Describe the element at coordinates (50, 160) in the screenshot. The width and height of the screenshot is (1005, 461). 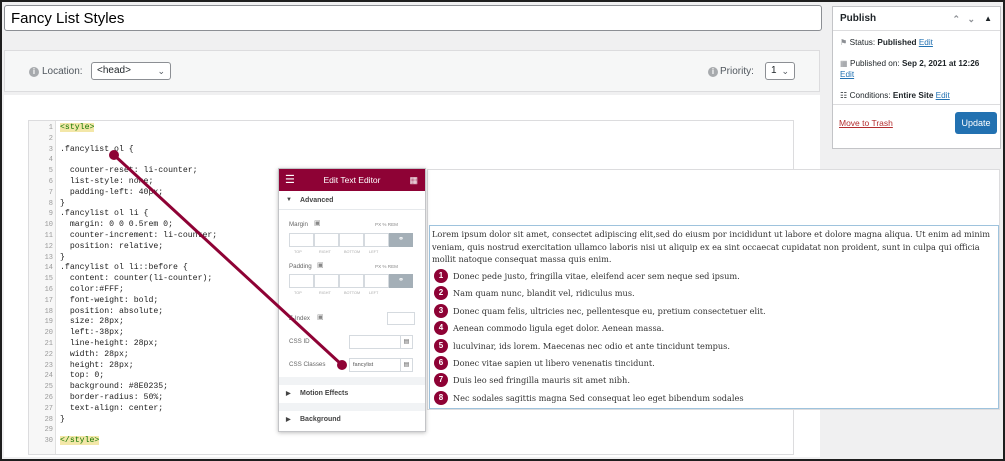
I see `line-number: 4` at that location.